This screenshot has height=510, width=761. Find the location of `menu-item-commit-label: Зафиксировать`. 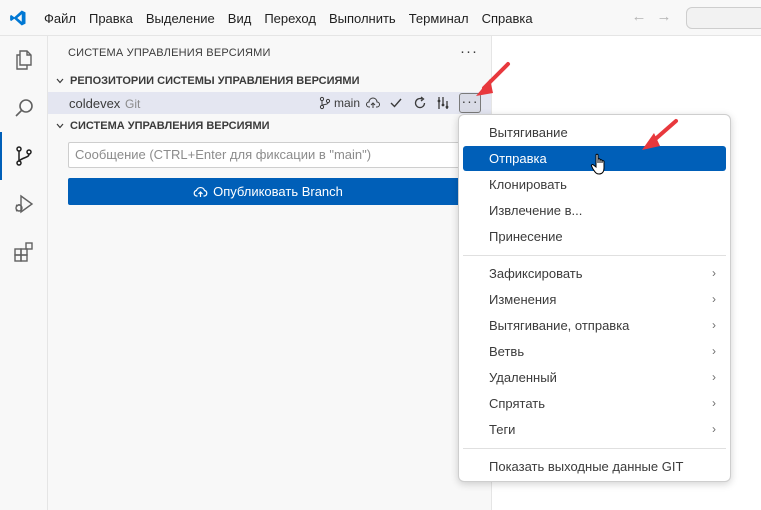

menu-item-commit-label: Зафиксировать is located at coordinates (536, 273).